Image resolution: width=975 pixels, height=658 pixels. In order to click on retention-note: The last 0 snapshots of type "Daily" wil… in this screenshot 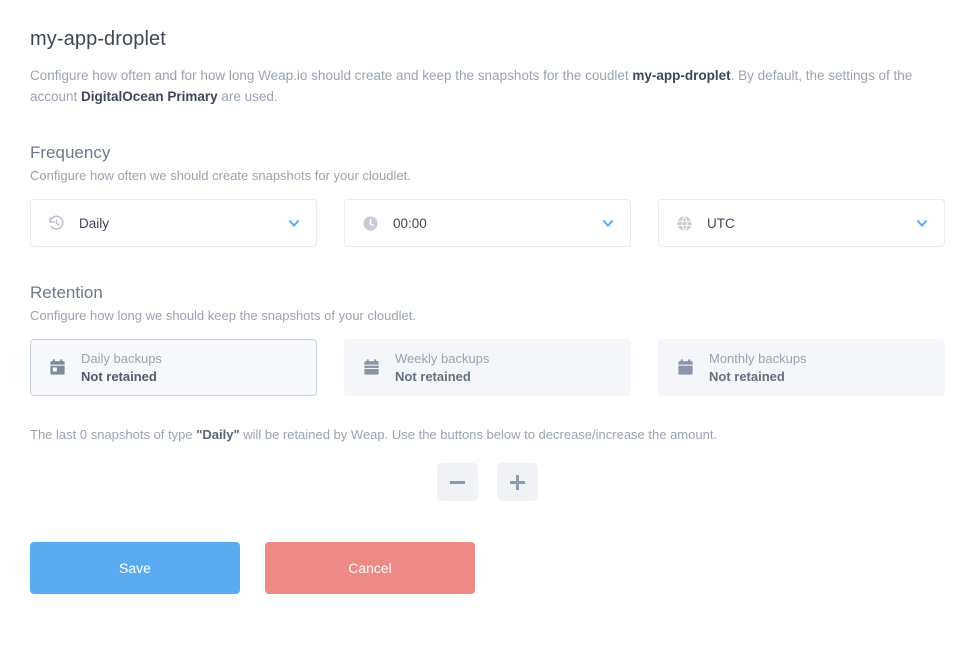, I will do `click(487, 434)`.